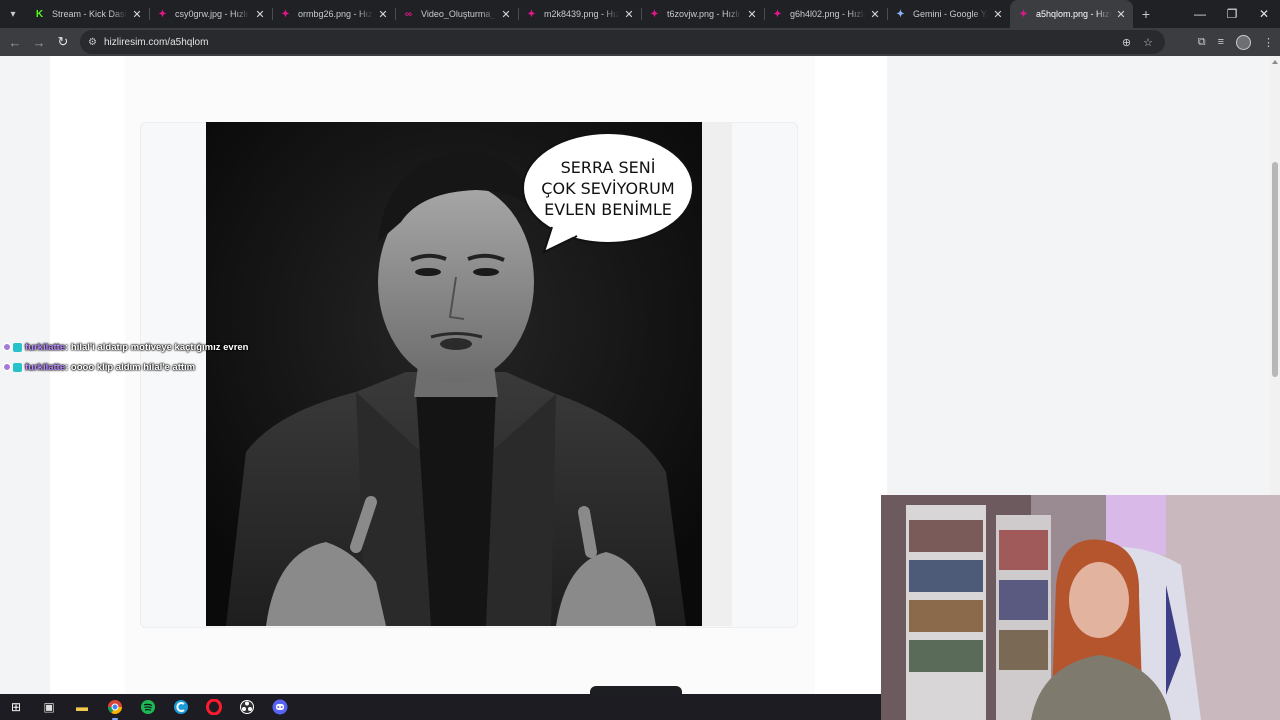 The width and height of the screenshot is (1280, 720). I want to click on extensions-icon: ⧉, so click(1202, 42).